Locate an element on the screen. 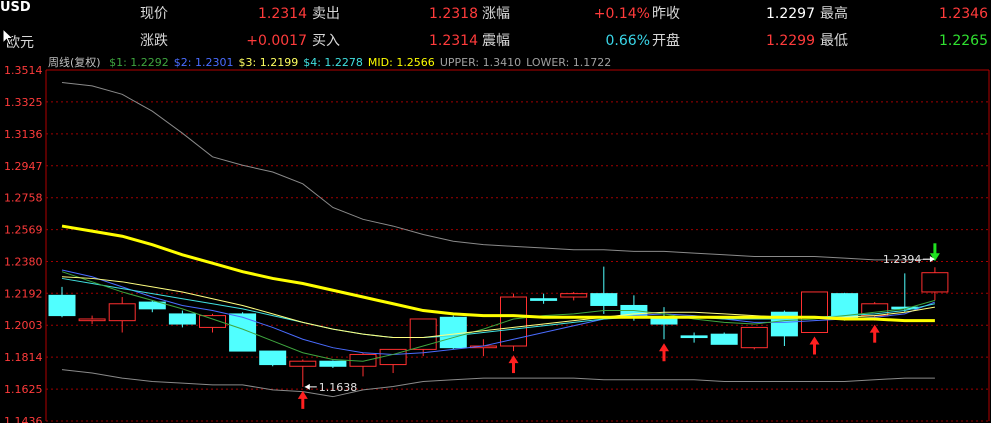  lower-band-line is located at coordinates (498, 383).